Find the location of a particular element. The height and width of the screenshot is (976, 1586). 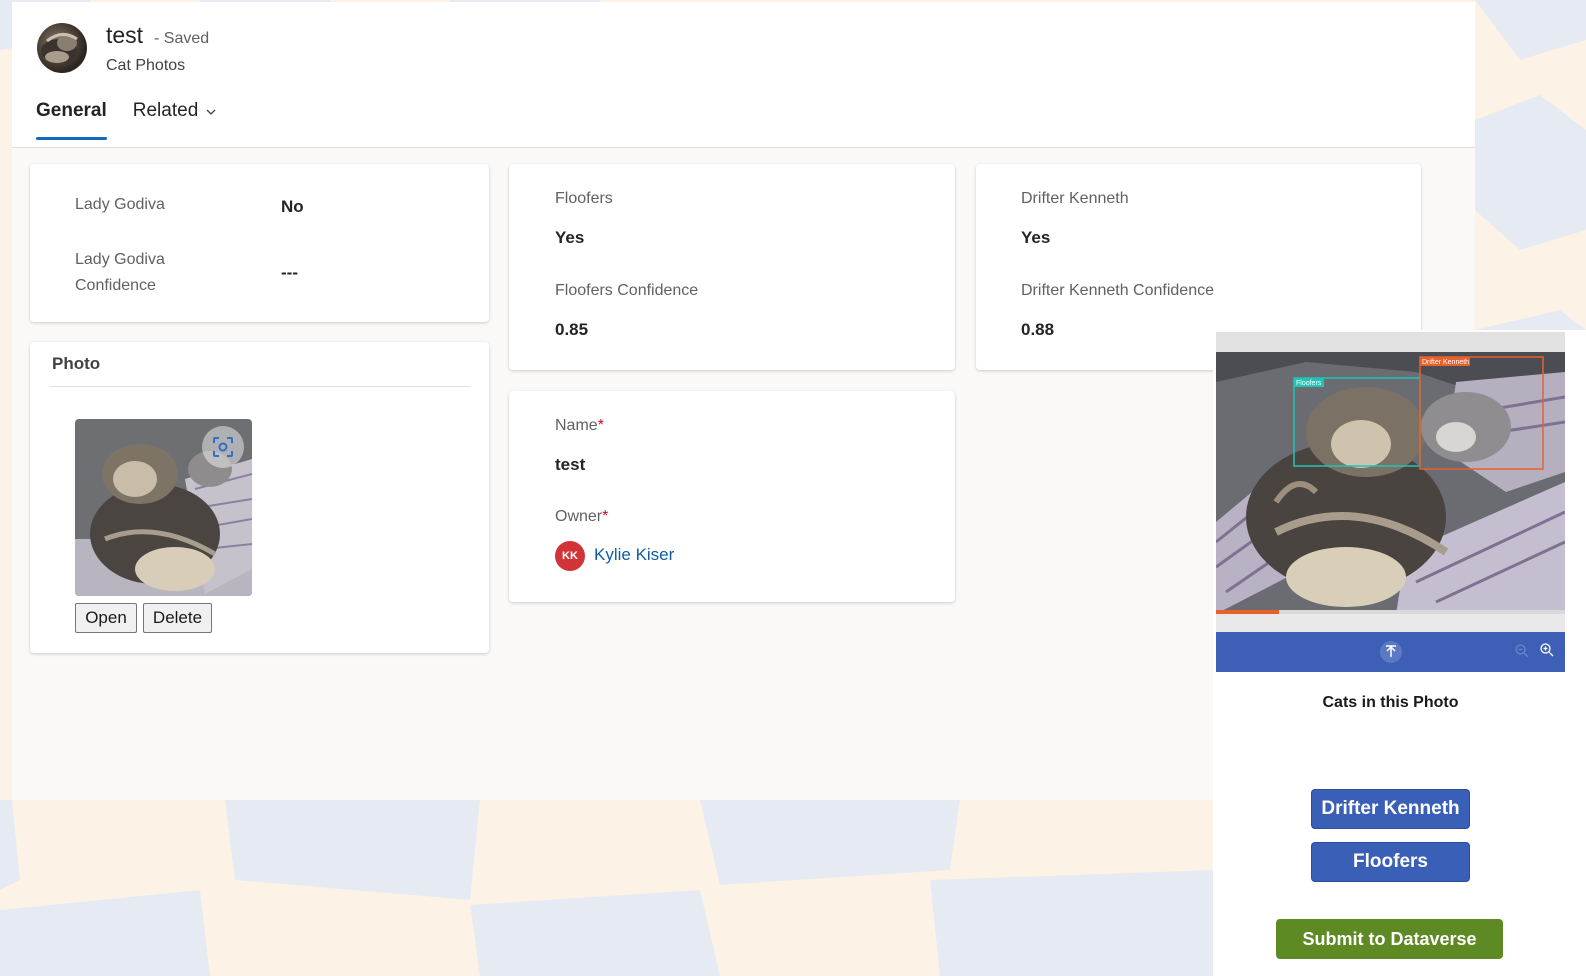

name-label: Name* is located at coordinates (579, 426).